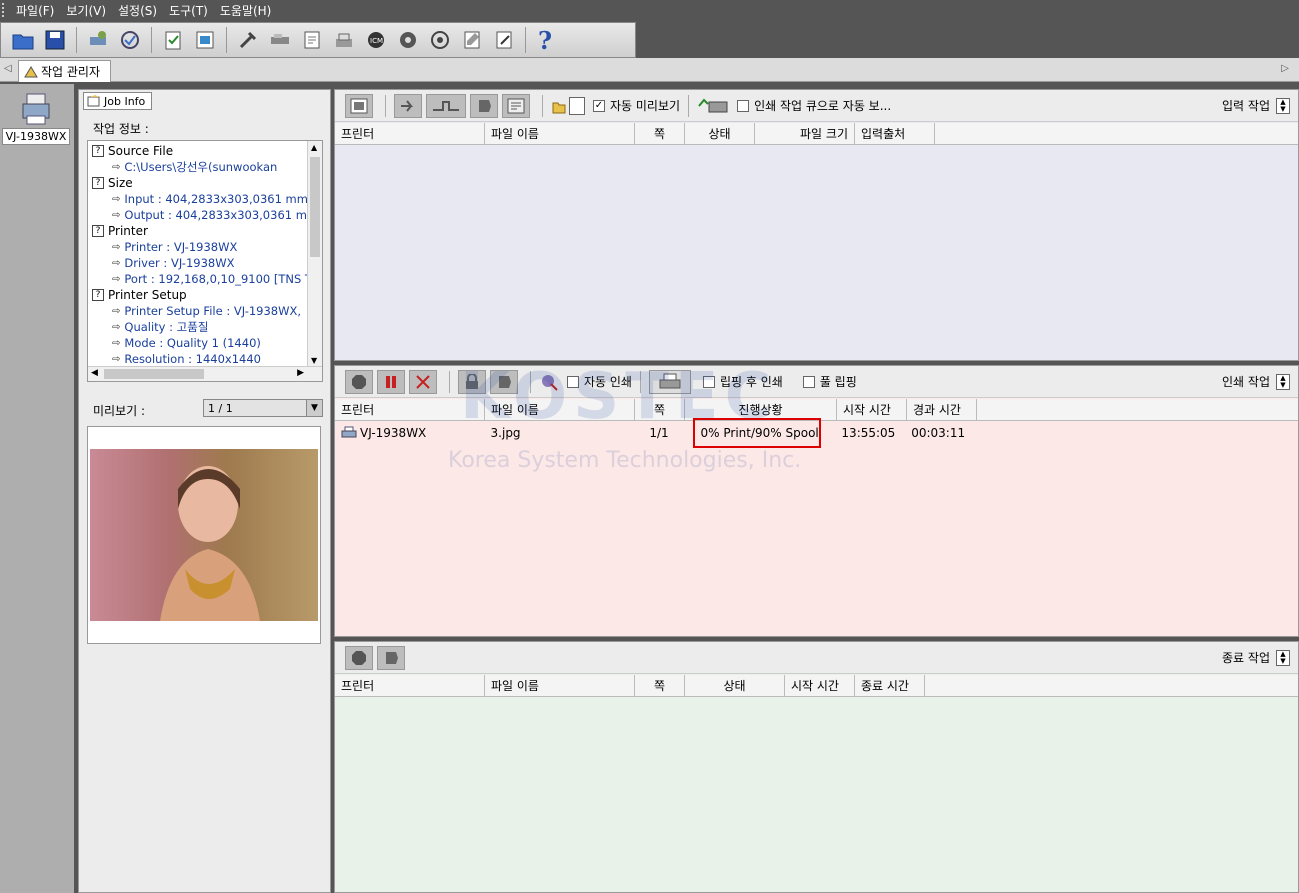 The image size is (1299, 893). I want to click on scroll-right-icon: ▶, so click(300, 373).